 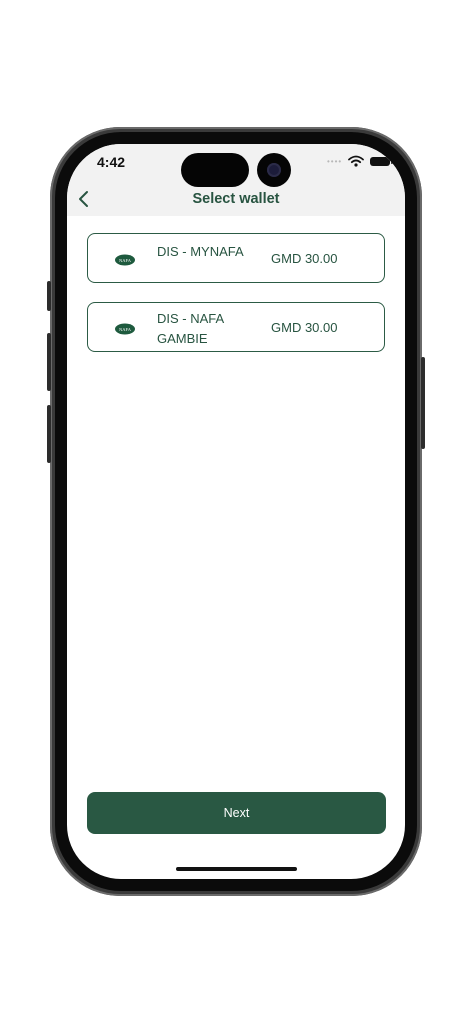 I want to click on wallet-option: NAFA DIS - MYNAFA GMD 30.00, so click(x=236, y=258).